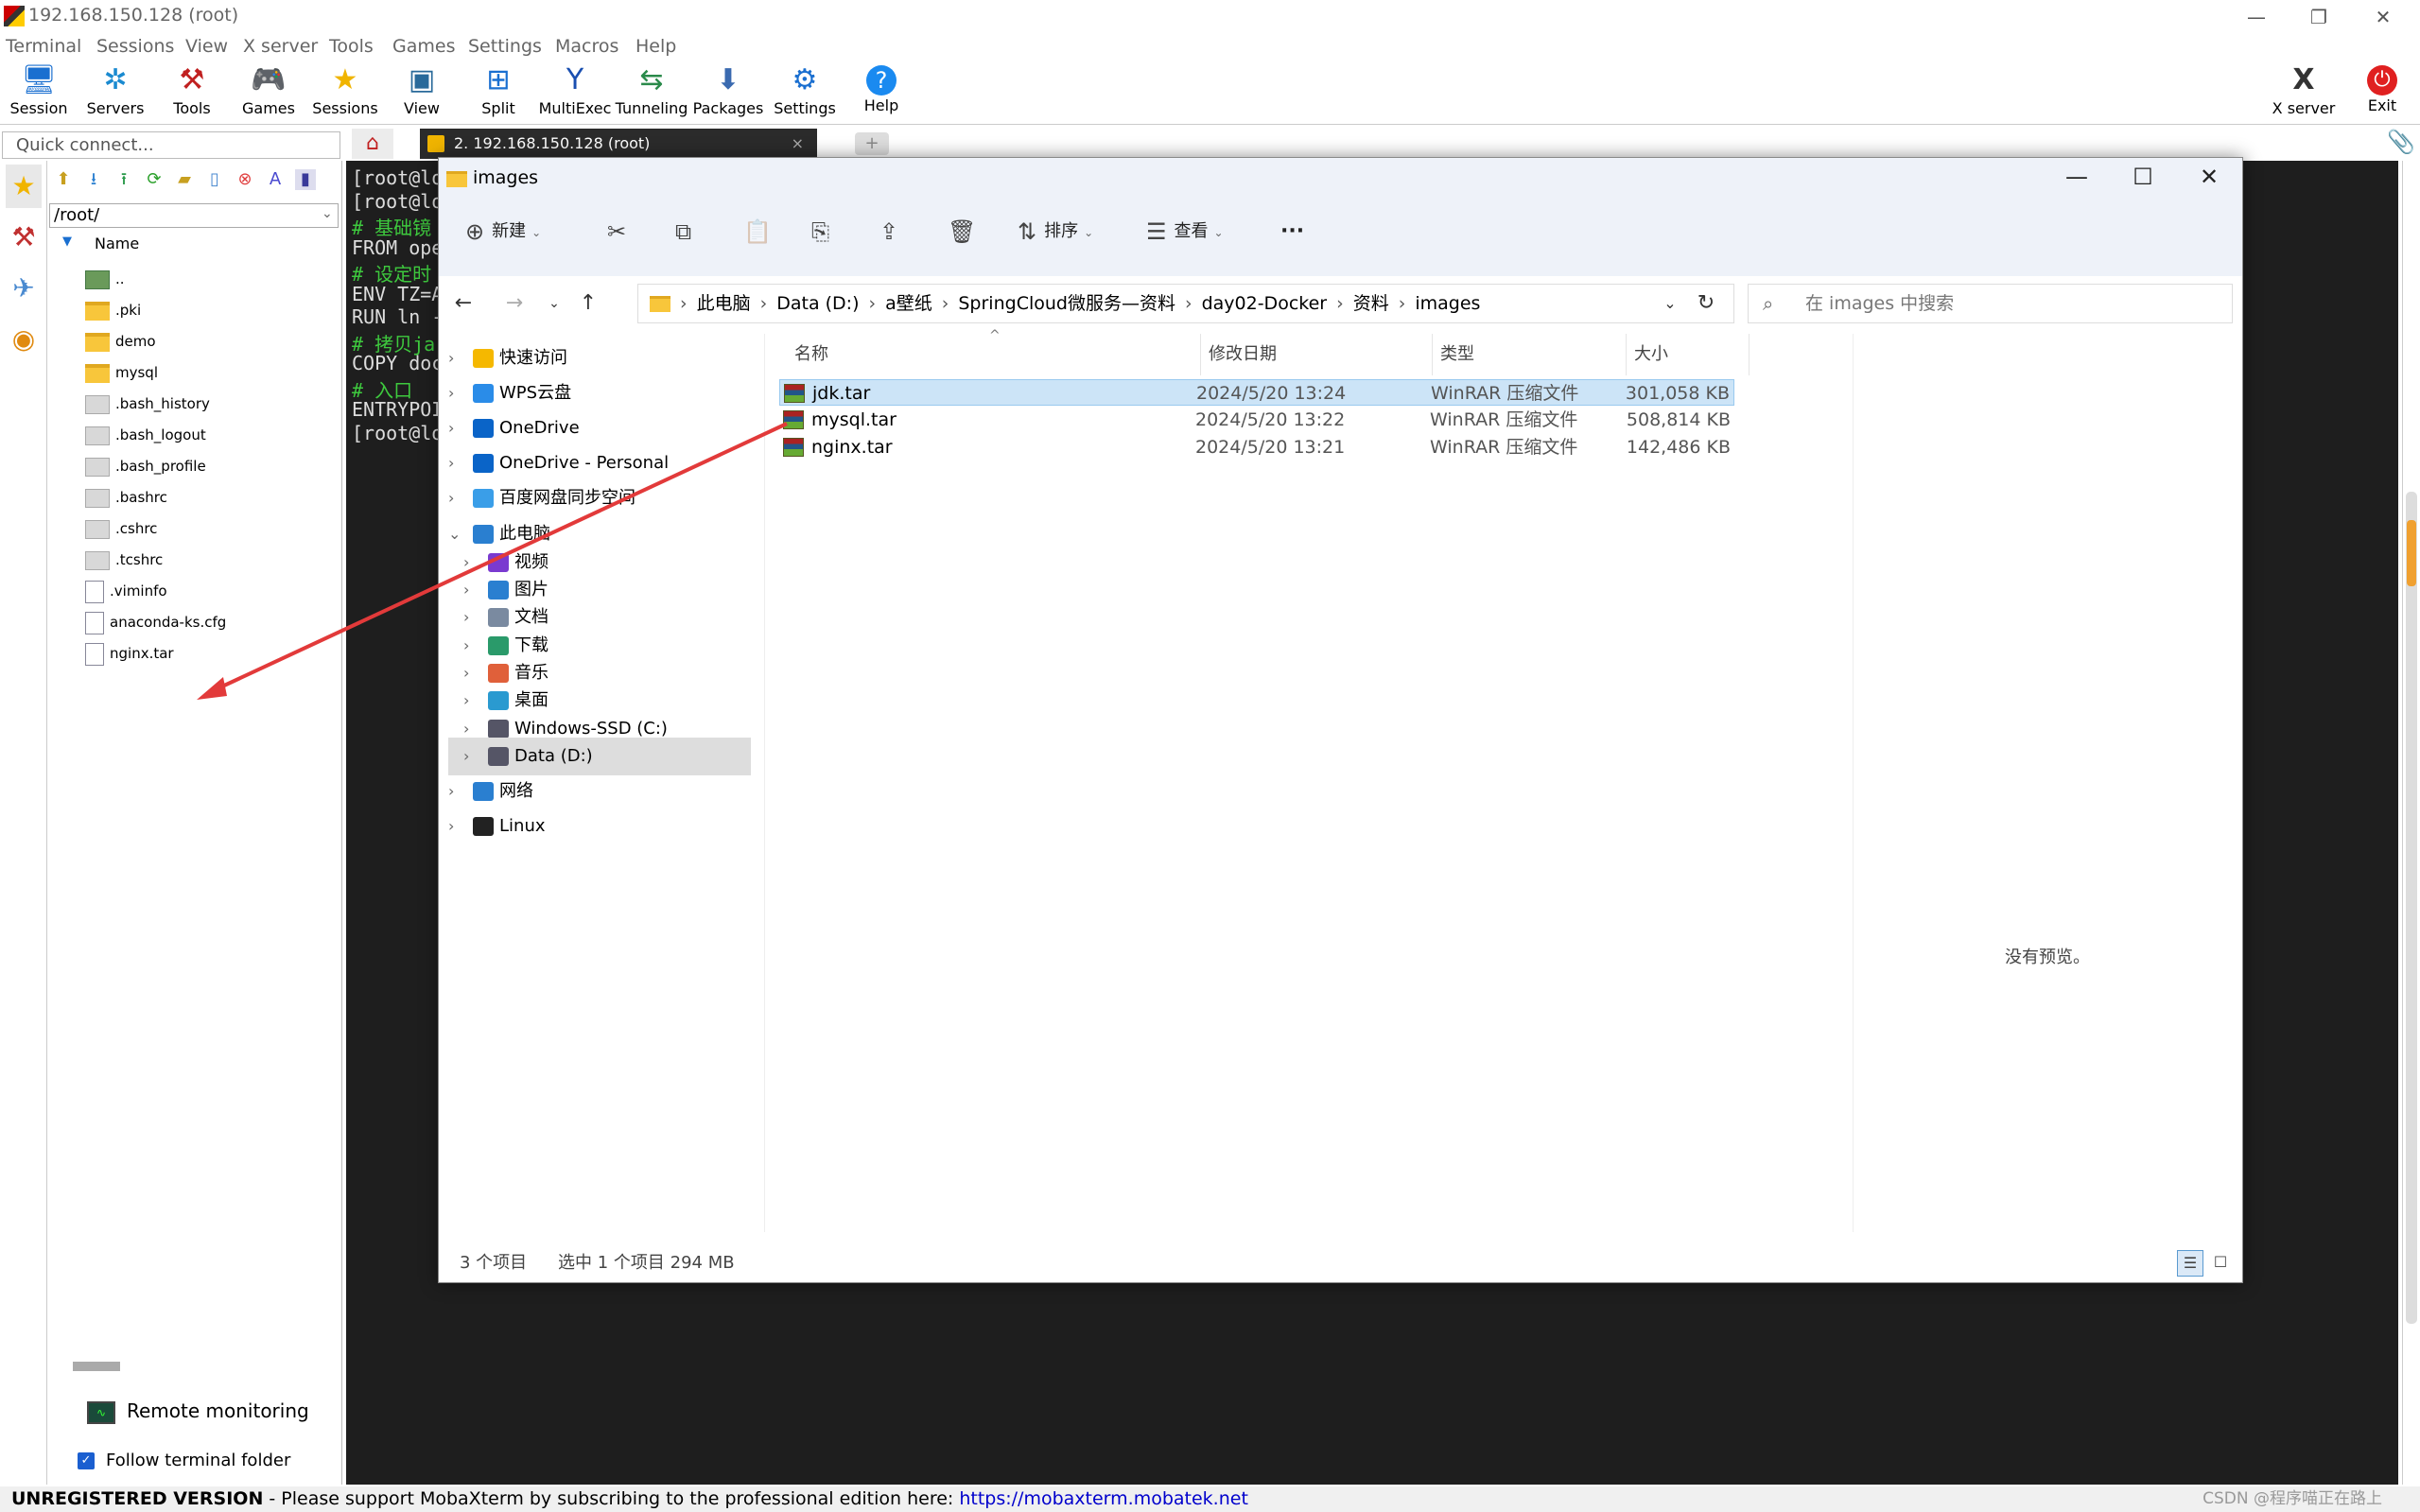 The width and height of the screenshot is (2420, 1512). What do you see at coordinates (2143, 177) in the screenshot?
I see `explorer-maximize-button: ☐` at bounding box center [2143, 177].